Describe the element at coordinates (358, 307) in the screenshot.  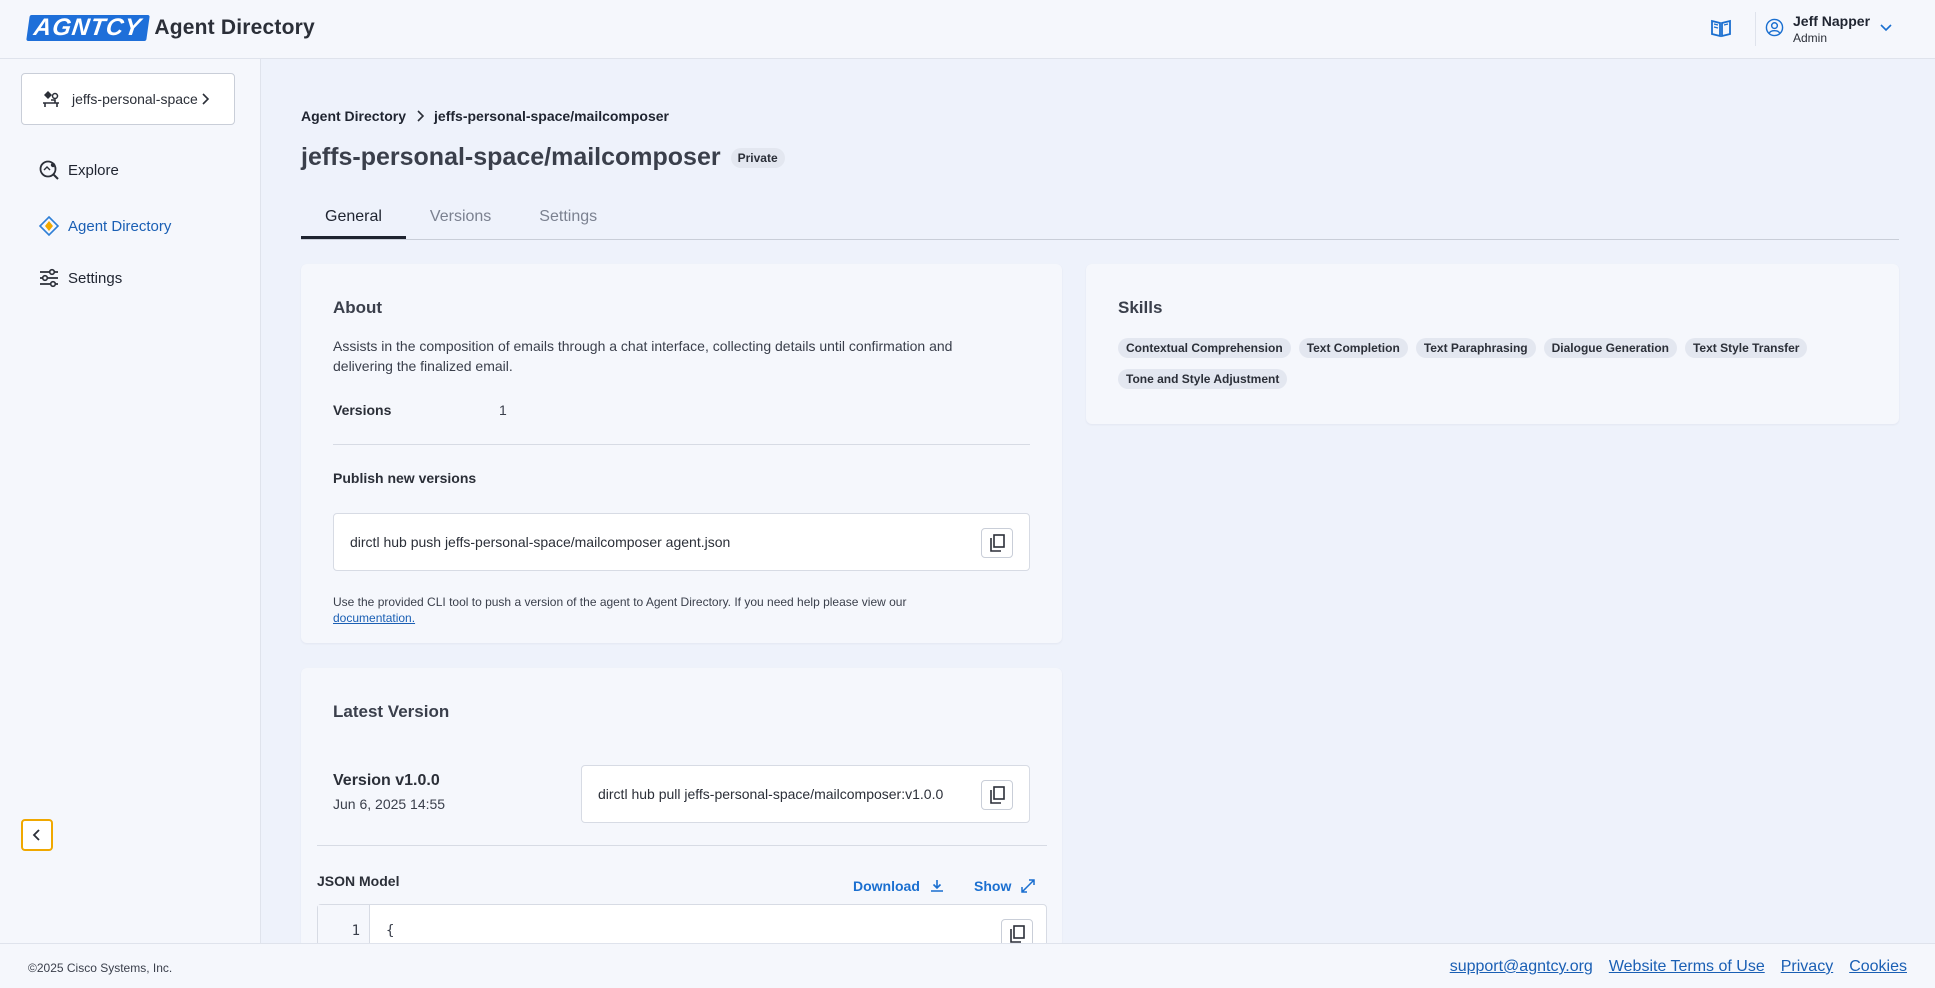
I see `about-title: About` at that location.